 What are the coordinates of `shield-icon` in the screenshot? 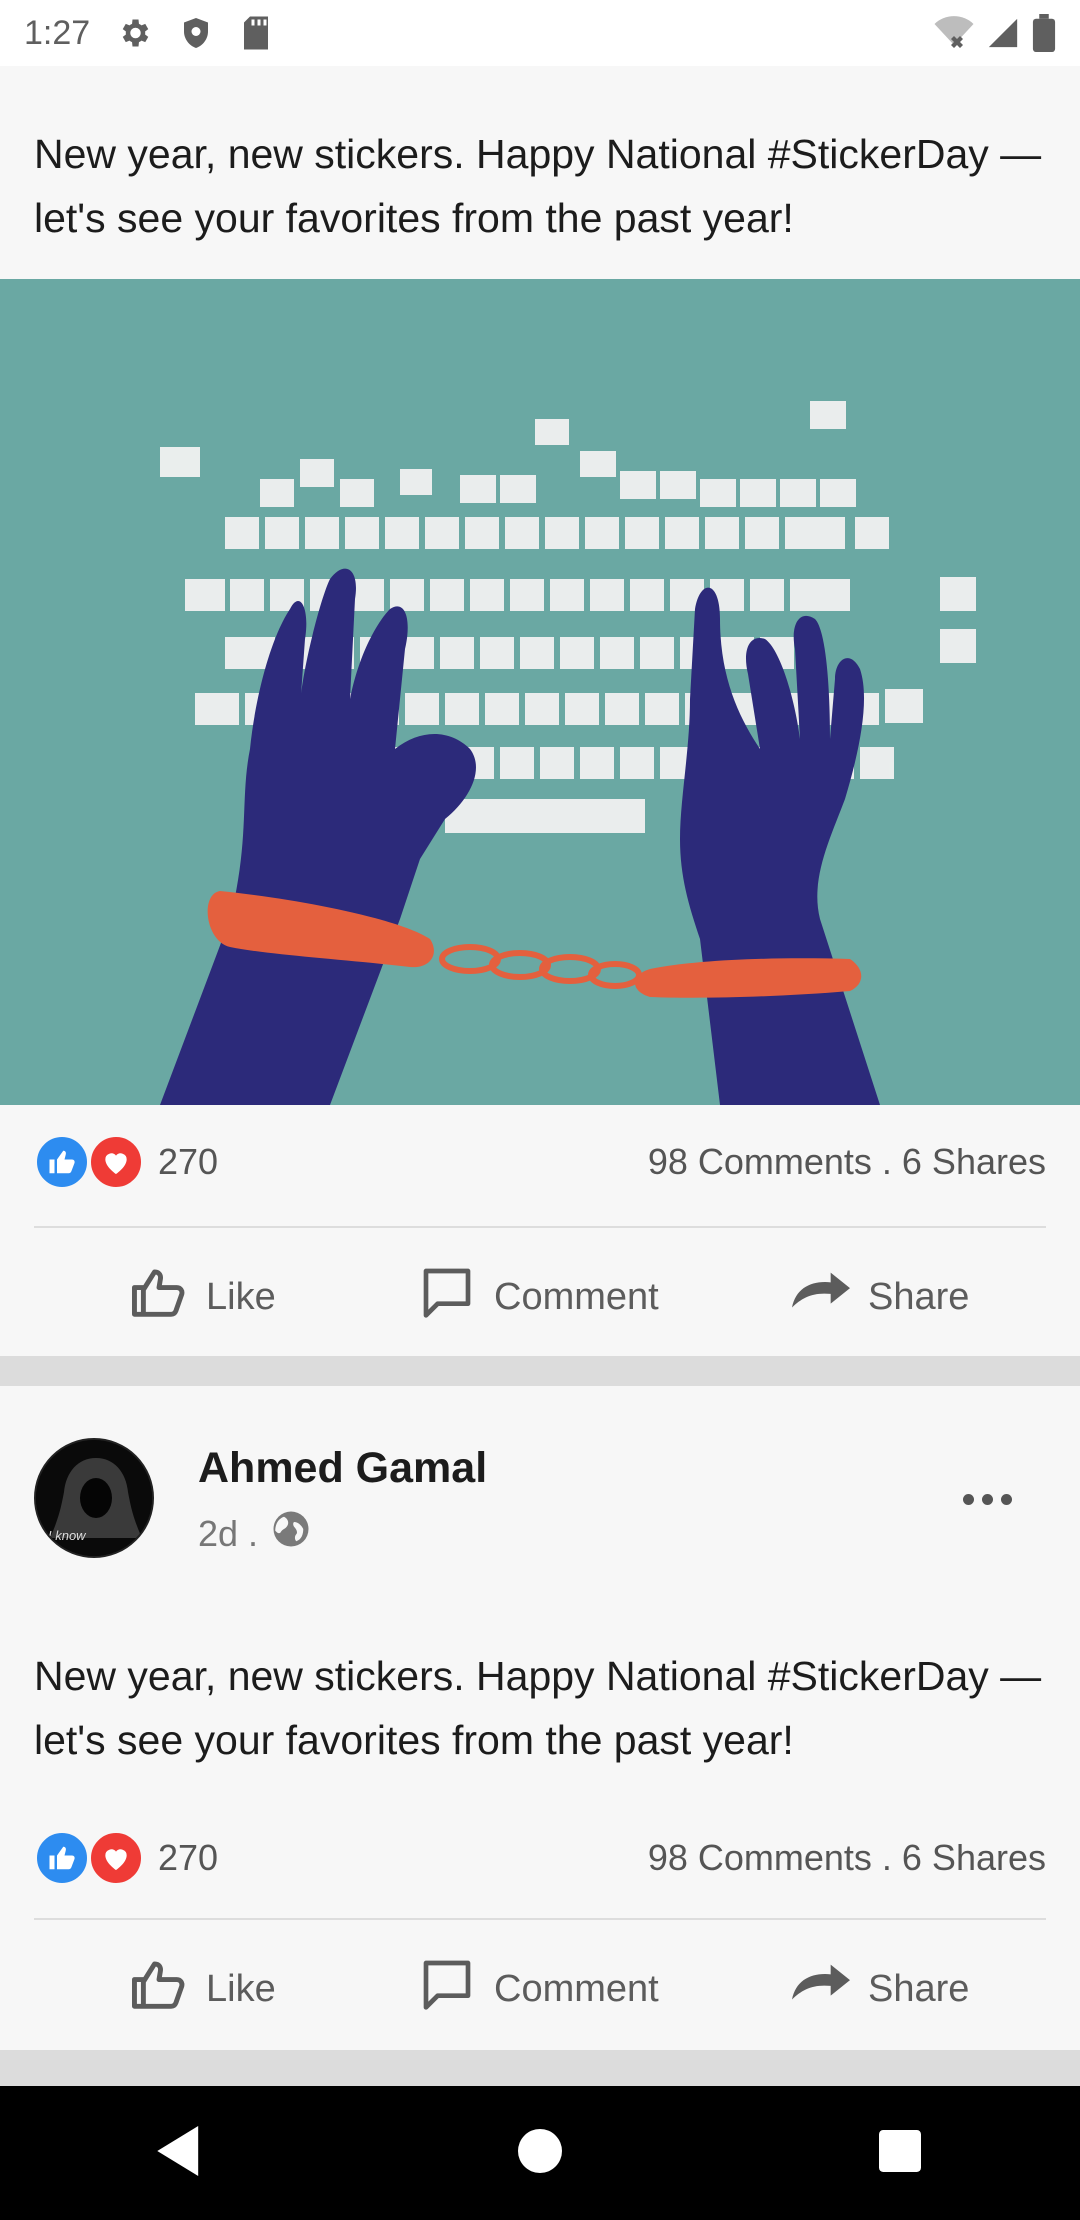 It's located at (196, 33).